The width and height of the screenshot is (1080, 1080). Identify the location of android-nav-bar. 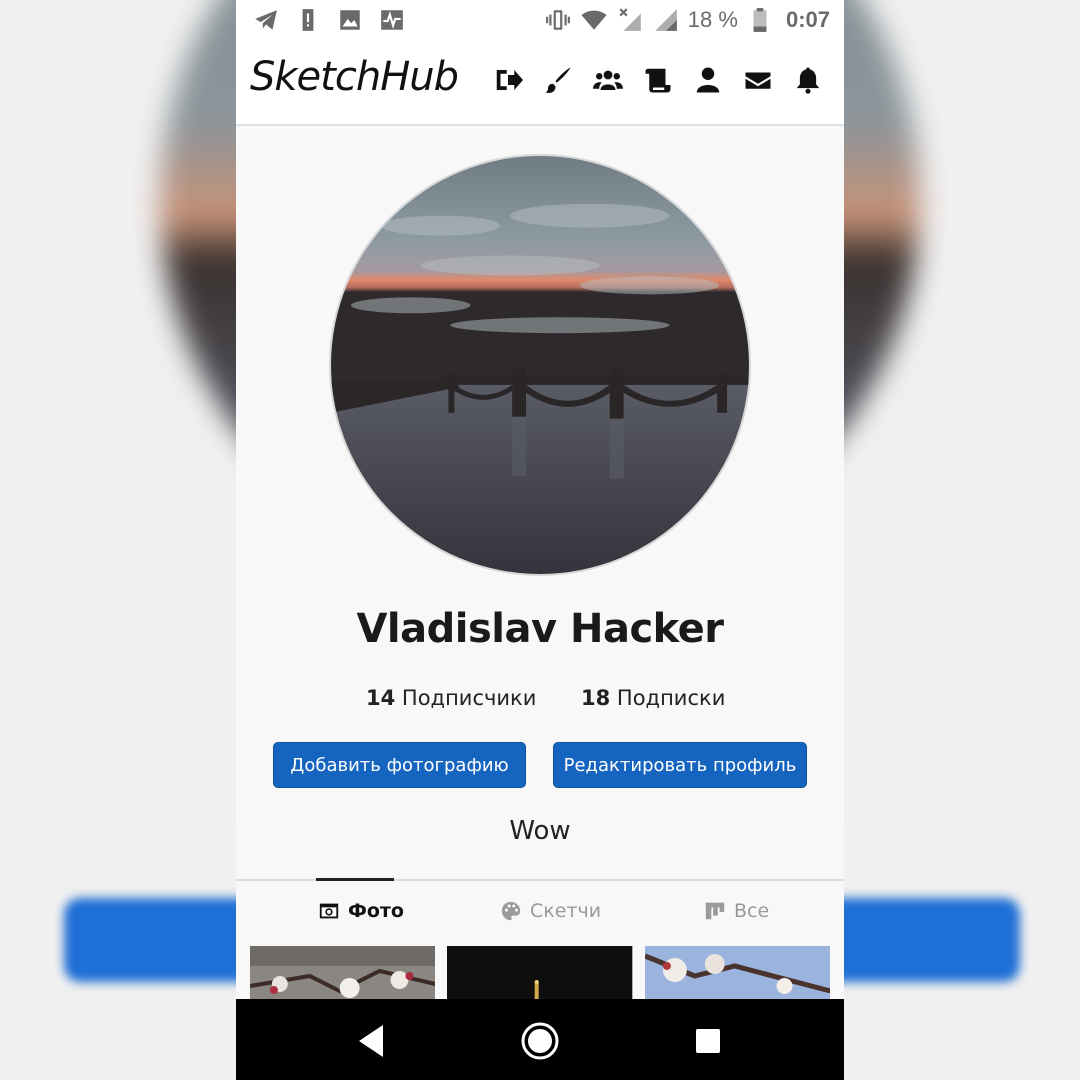
(540, 1039).